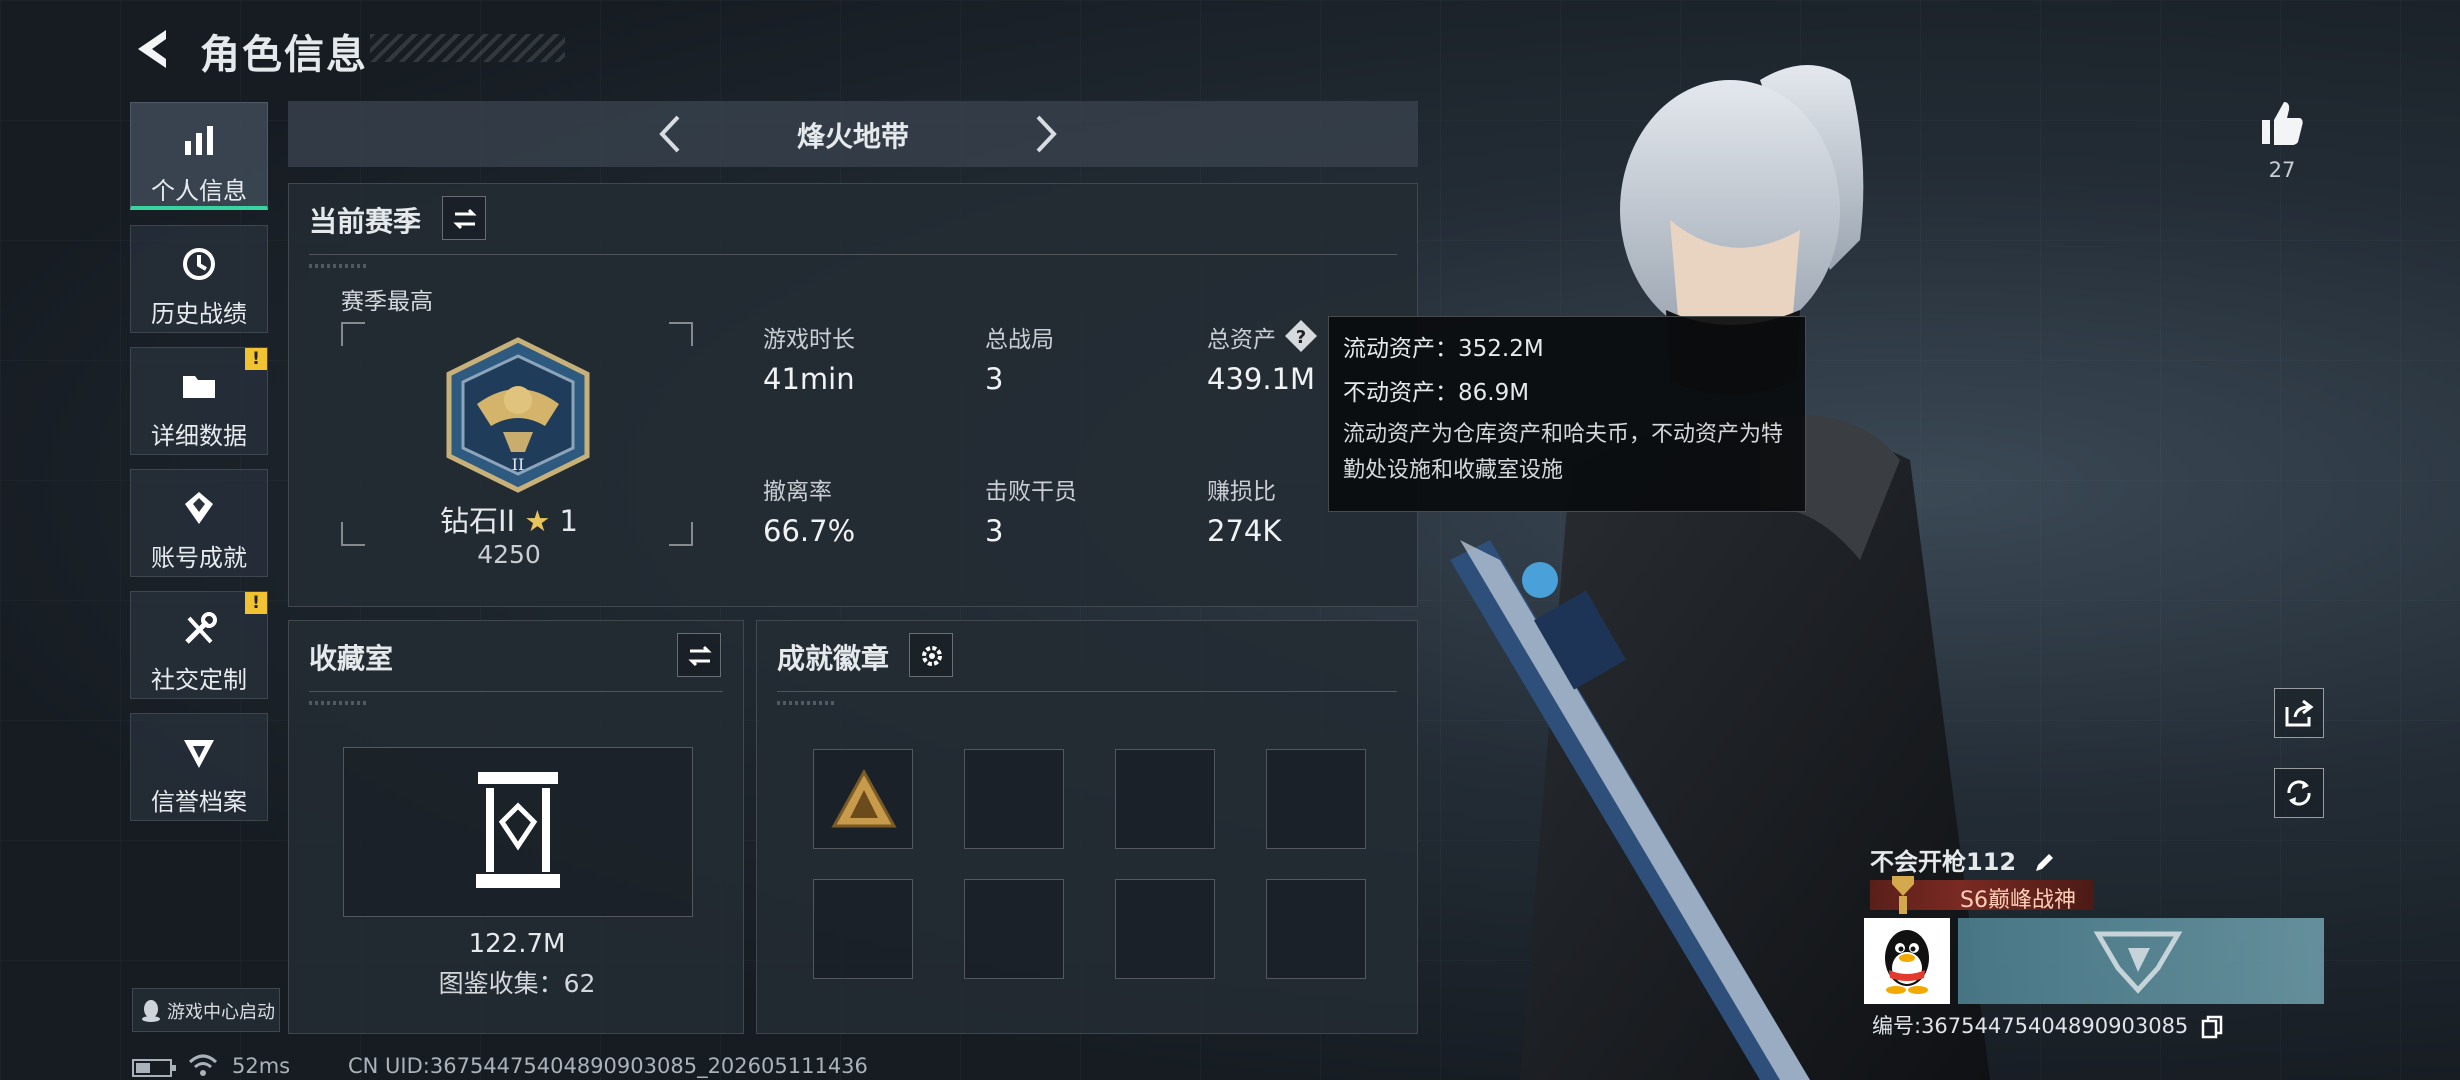 This screenshot has width=2460, height=1080. I want to click on bar-chart-icon, so click(199, 140).